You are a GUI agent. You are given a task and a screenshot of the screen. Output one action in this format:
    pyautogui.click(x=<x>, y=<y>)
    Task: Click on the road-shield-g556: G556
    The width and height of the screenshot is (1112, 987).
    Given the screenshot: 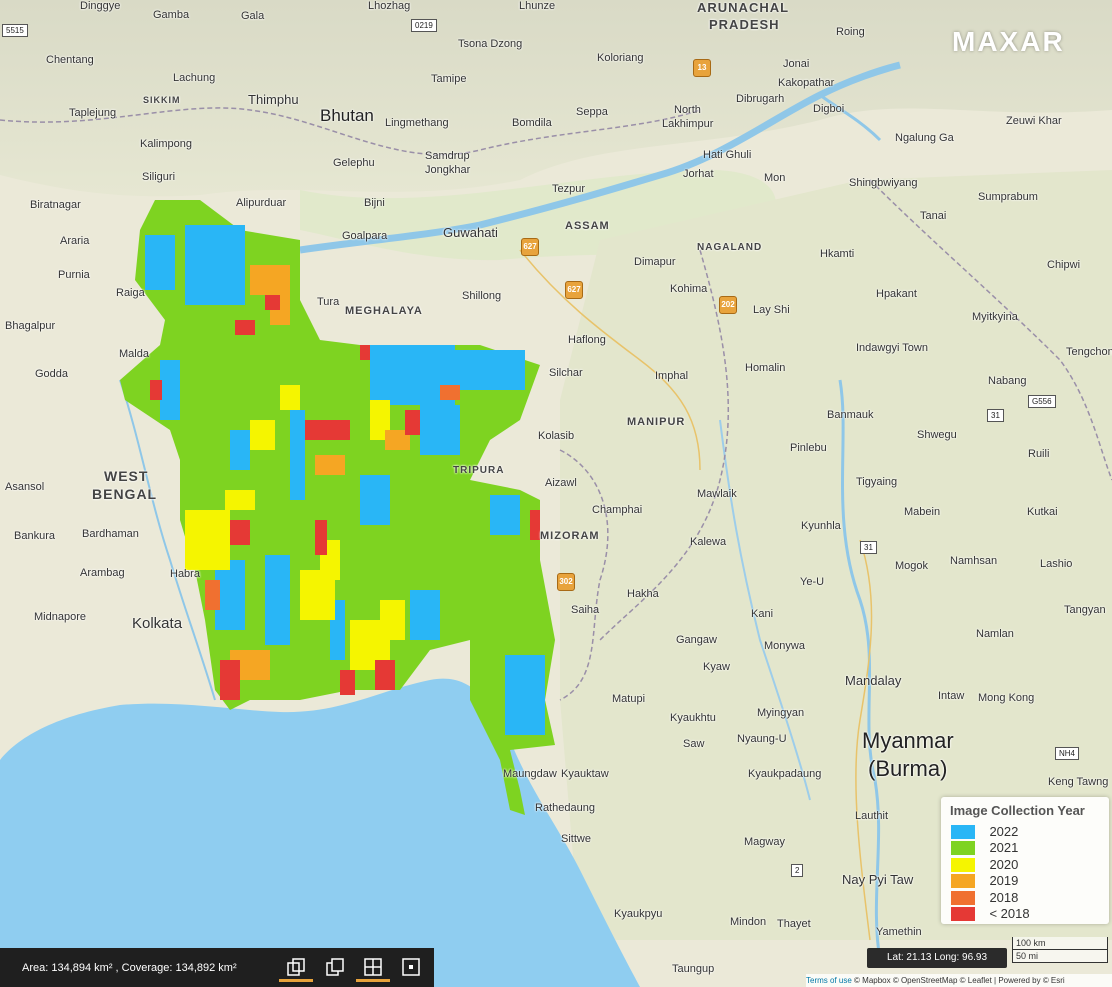 What is the action you would take?
    pyautogui.click(x=1042, y=401)
    